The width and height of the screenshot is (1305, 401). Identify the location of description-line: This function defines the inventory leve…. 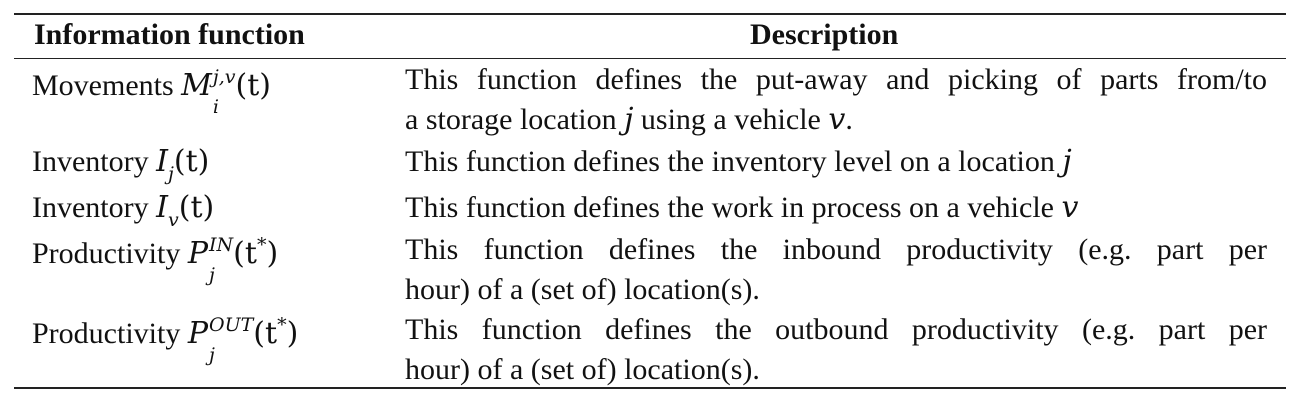
(836, 162).